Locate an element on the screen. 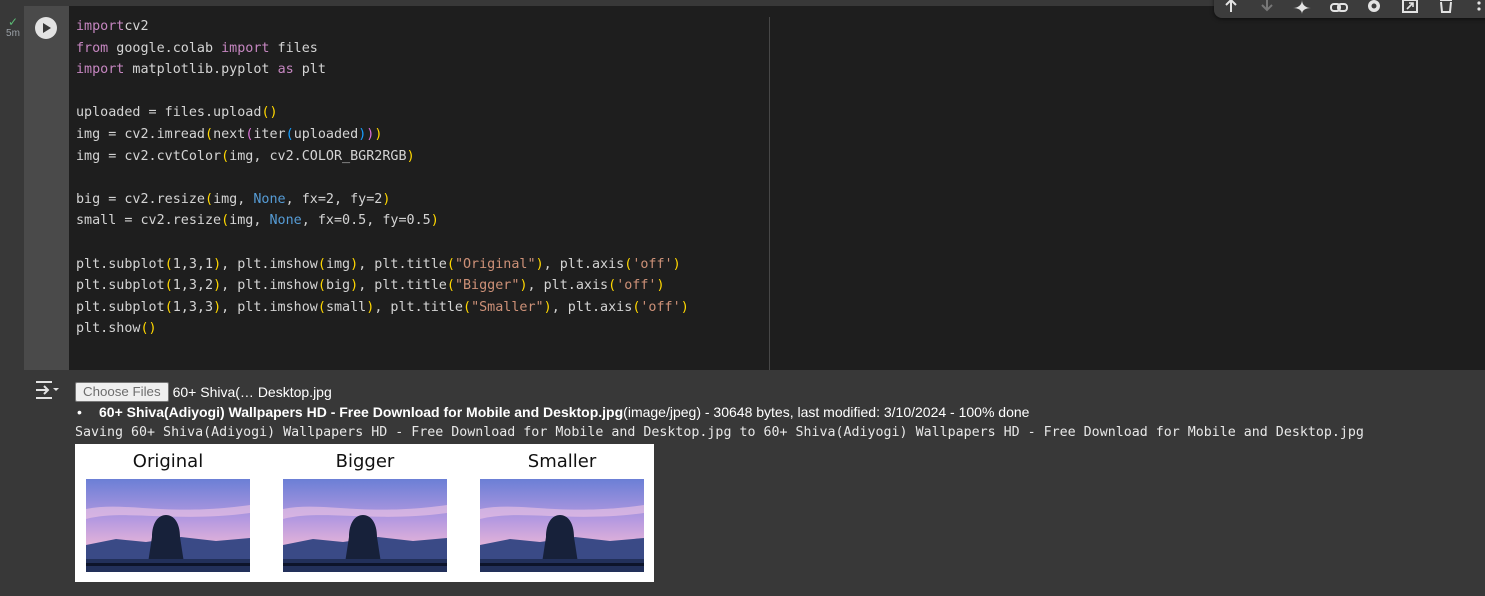  code-token: plt is located at coordinates (309, 70).